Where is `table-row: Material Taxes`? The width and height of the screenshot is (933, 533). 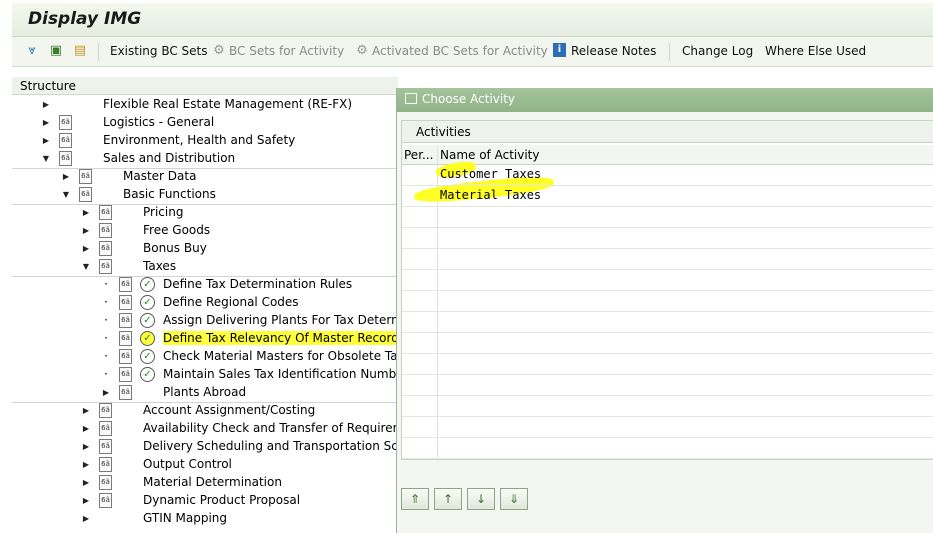
table-row: Material Taxes is located at coordinates (667, 196).